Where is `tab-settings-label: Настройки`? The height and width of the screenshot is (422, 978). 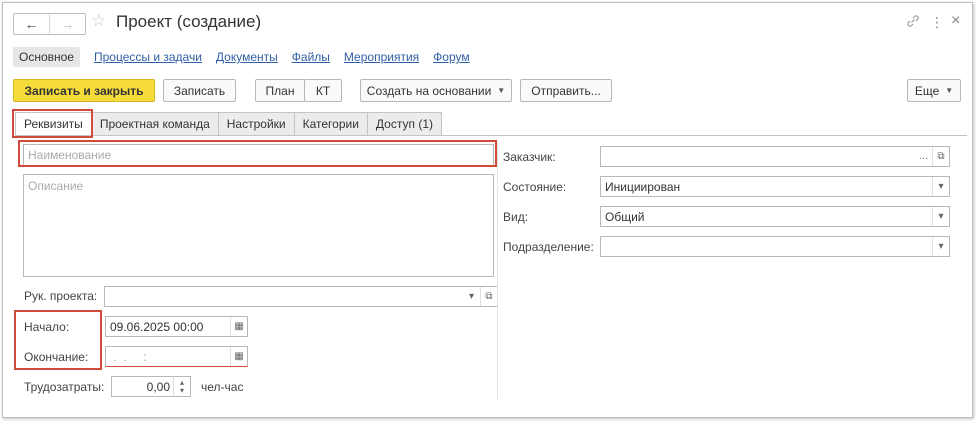 tab-settings-label: Настройки is located at coordinates (256, 124).